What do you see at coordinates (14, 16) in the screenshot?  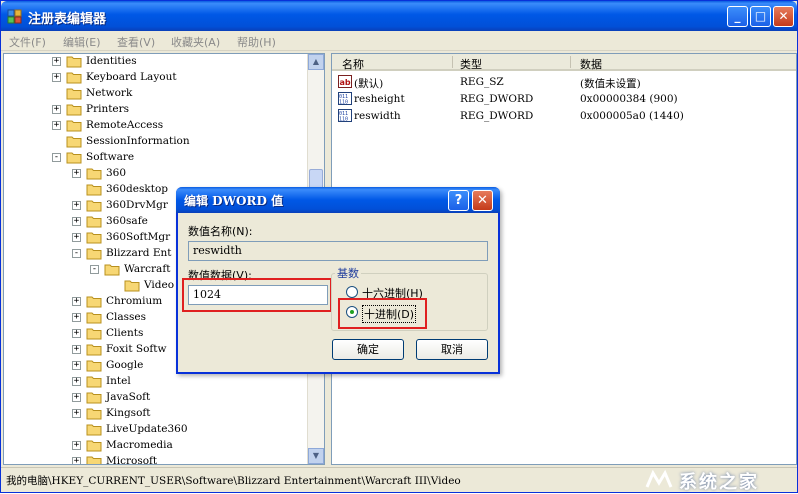 I see `regedit-icon` at bounding box center [14, 16].